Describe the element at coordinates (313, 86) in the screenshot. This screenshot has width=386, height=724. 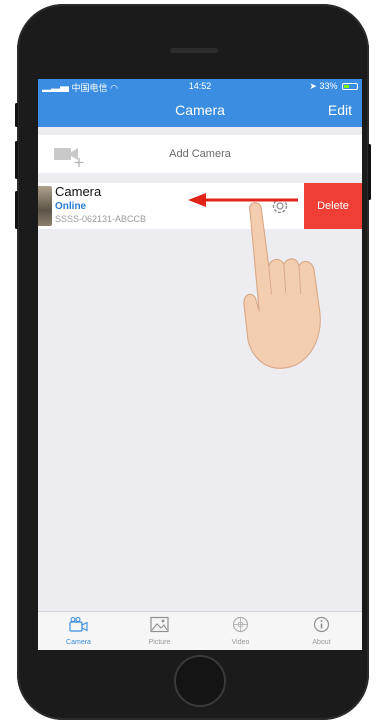
I see `location-icon: ➤` at that location.